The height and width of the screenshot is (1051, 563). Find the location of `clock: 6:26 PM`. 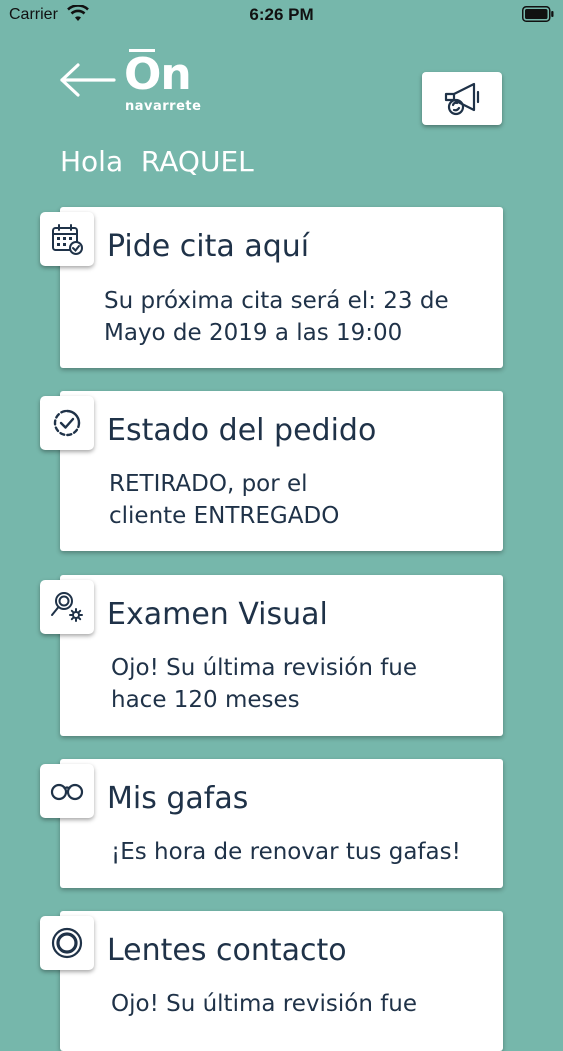

clock: 6:26 PM is located at coordinates (281, 14).